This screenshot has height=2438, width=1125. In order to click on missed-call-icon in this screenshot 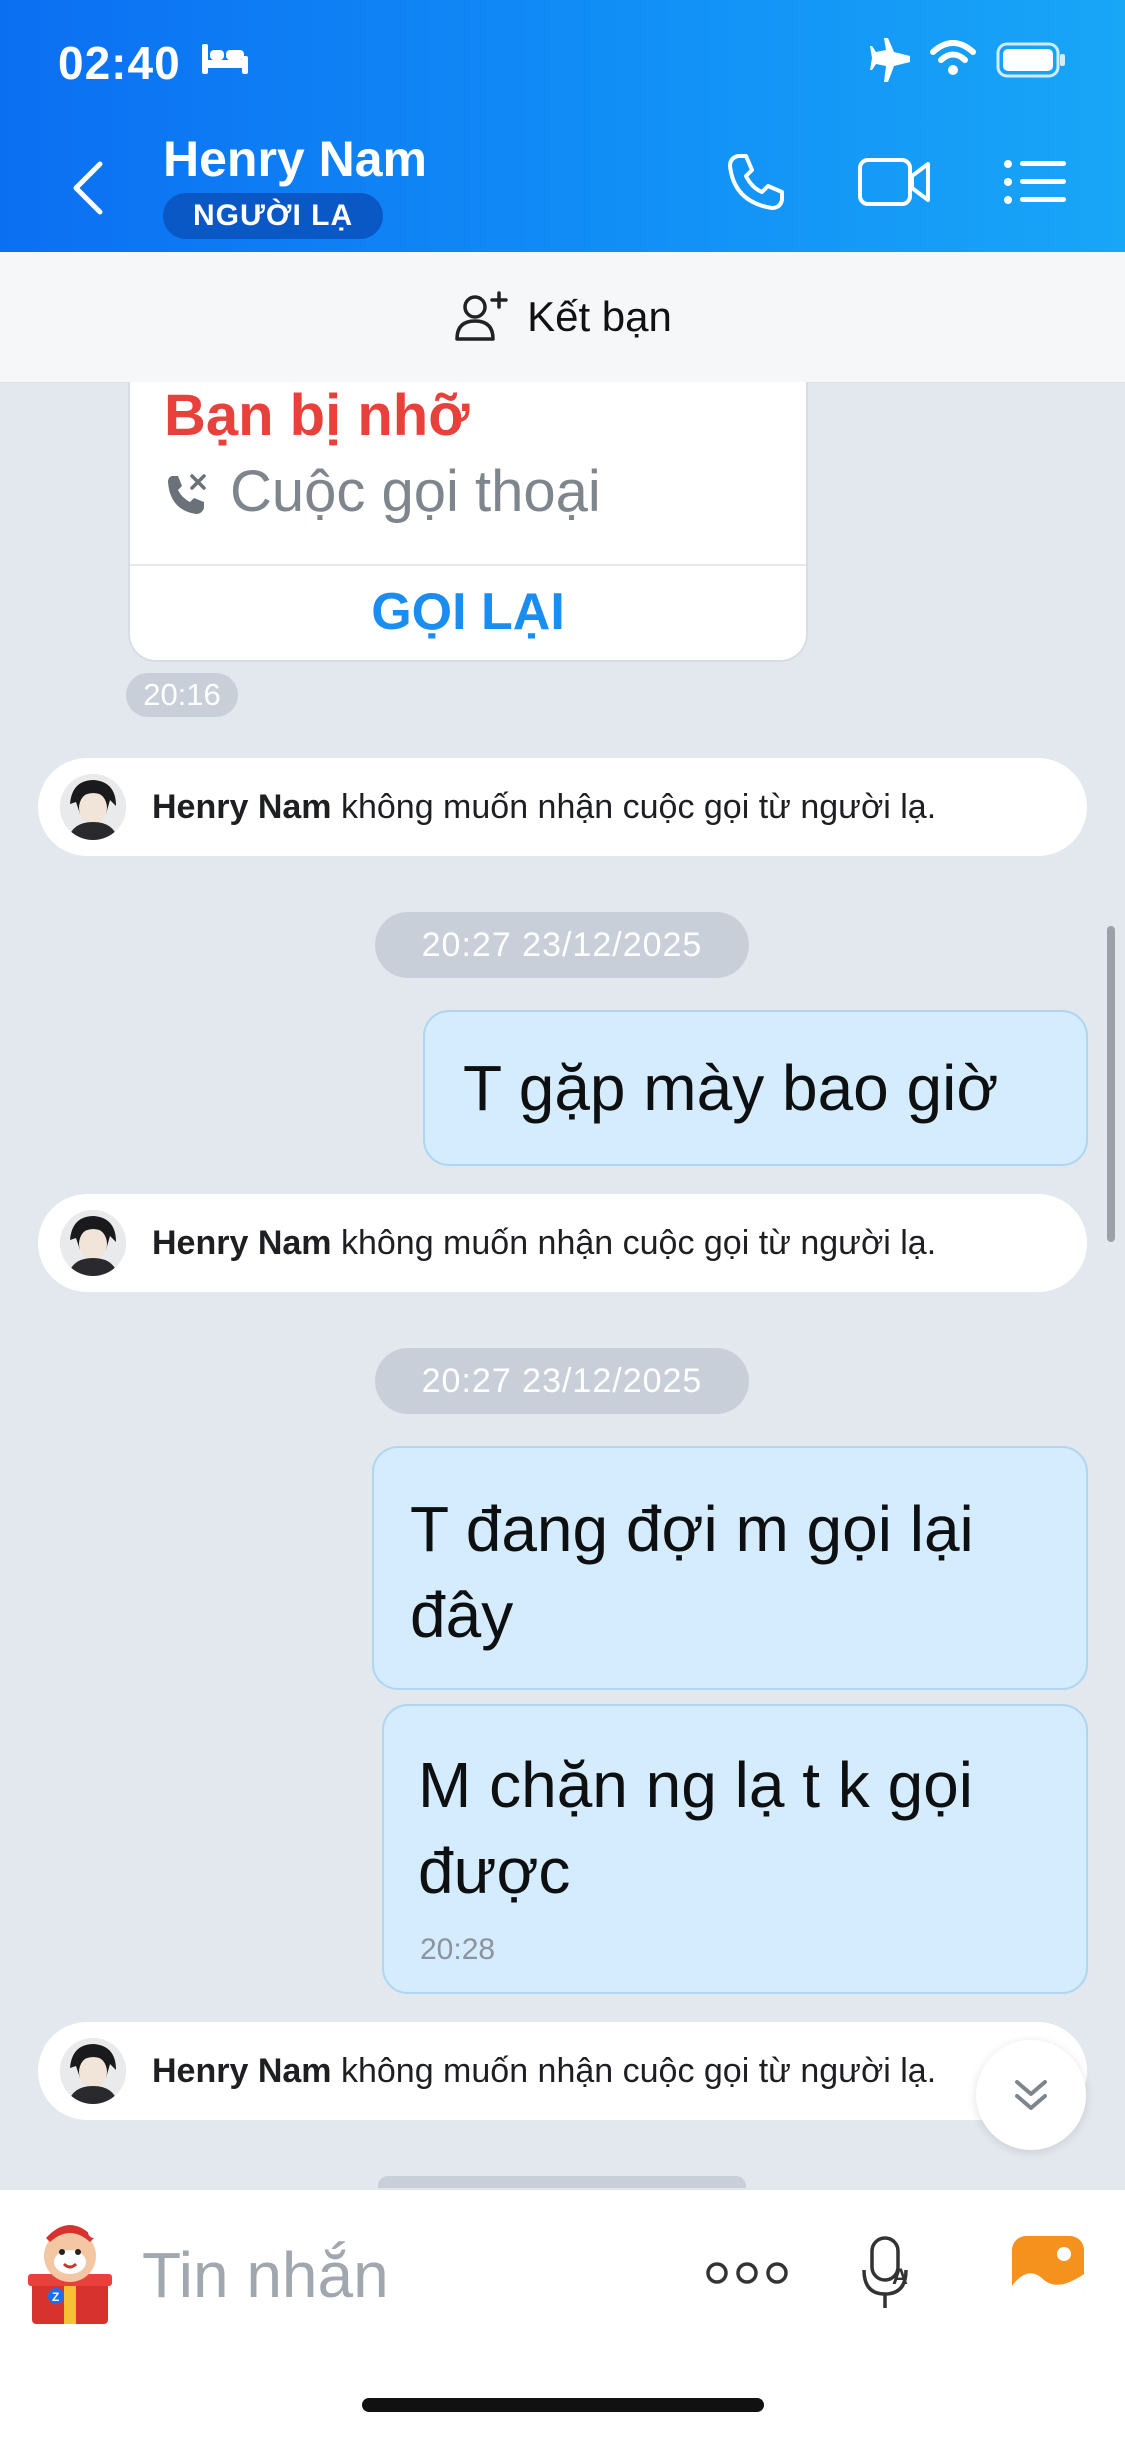, I will do `click(187, 494)`.